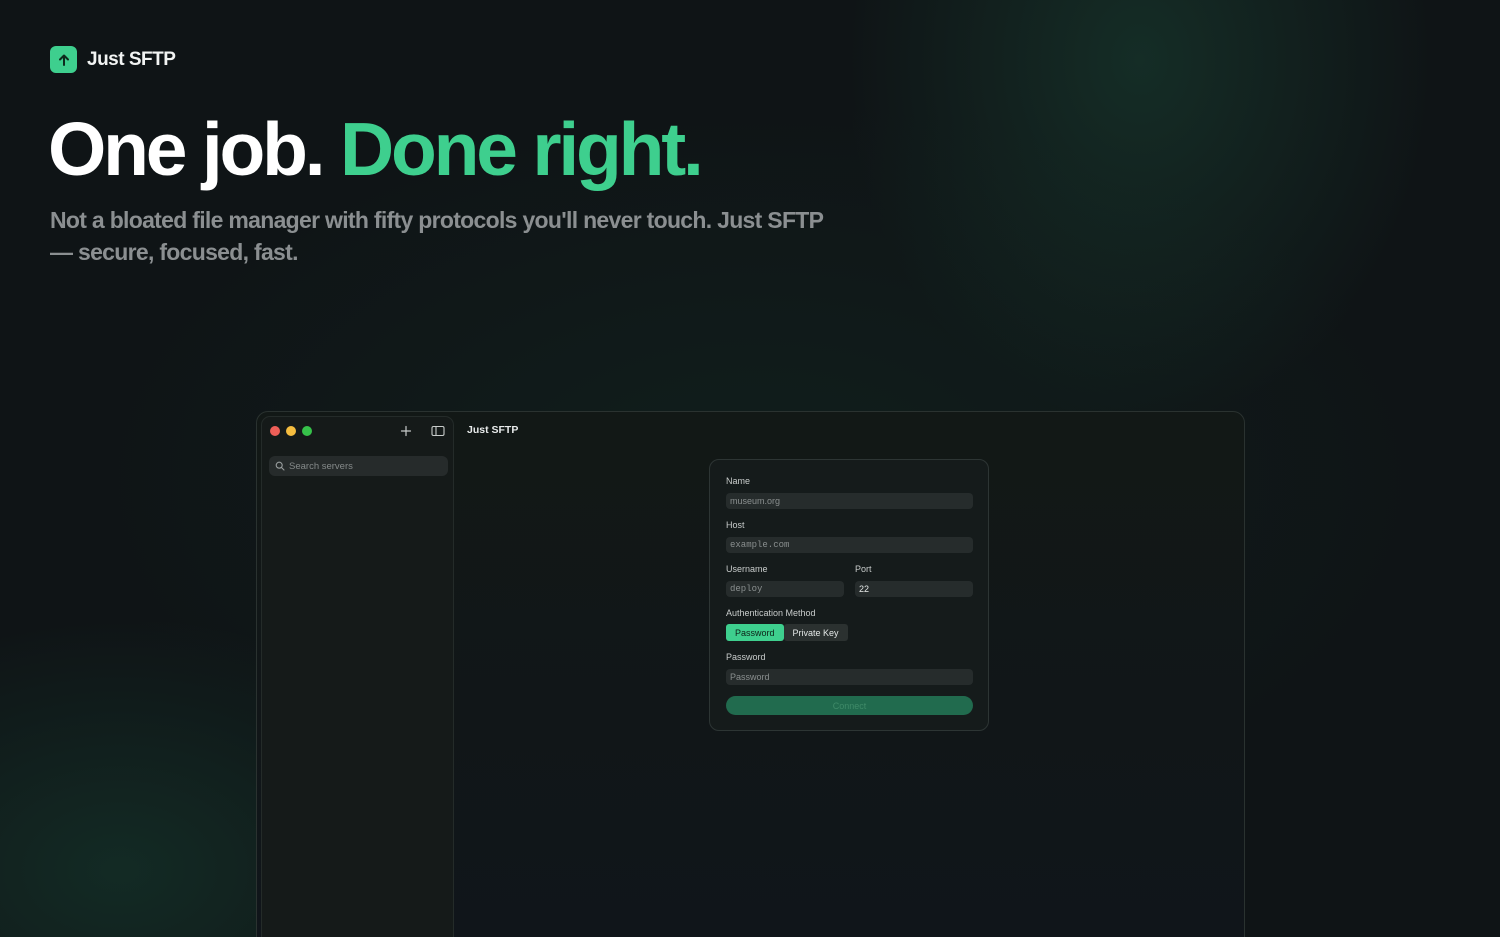 The width and height of the screenshot is (1500, 937). I want to click on password-label: Password, so click(746, 657).